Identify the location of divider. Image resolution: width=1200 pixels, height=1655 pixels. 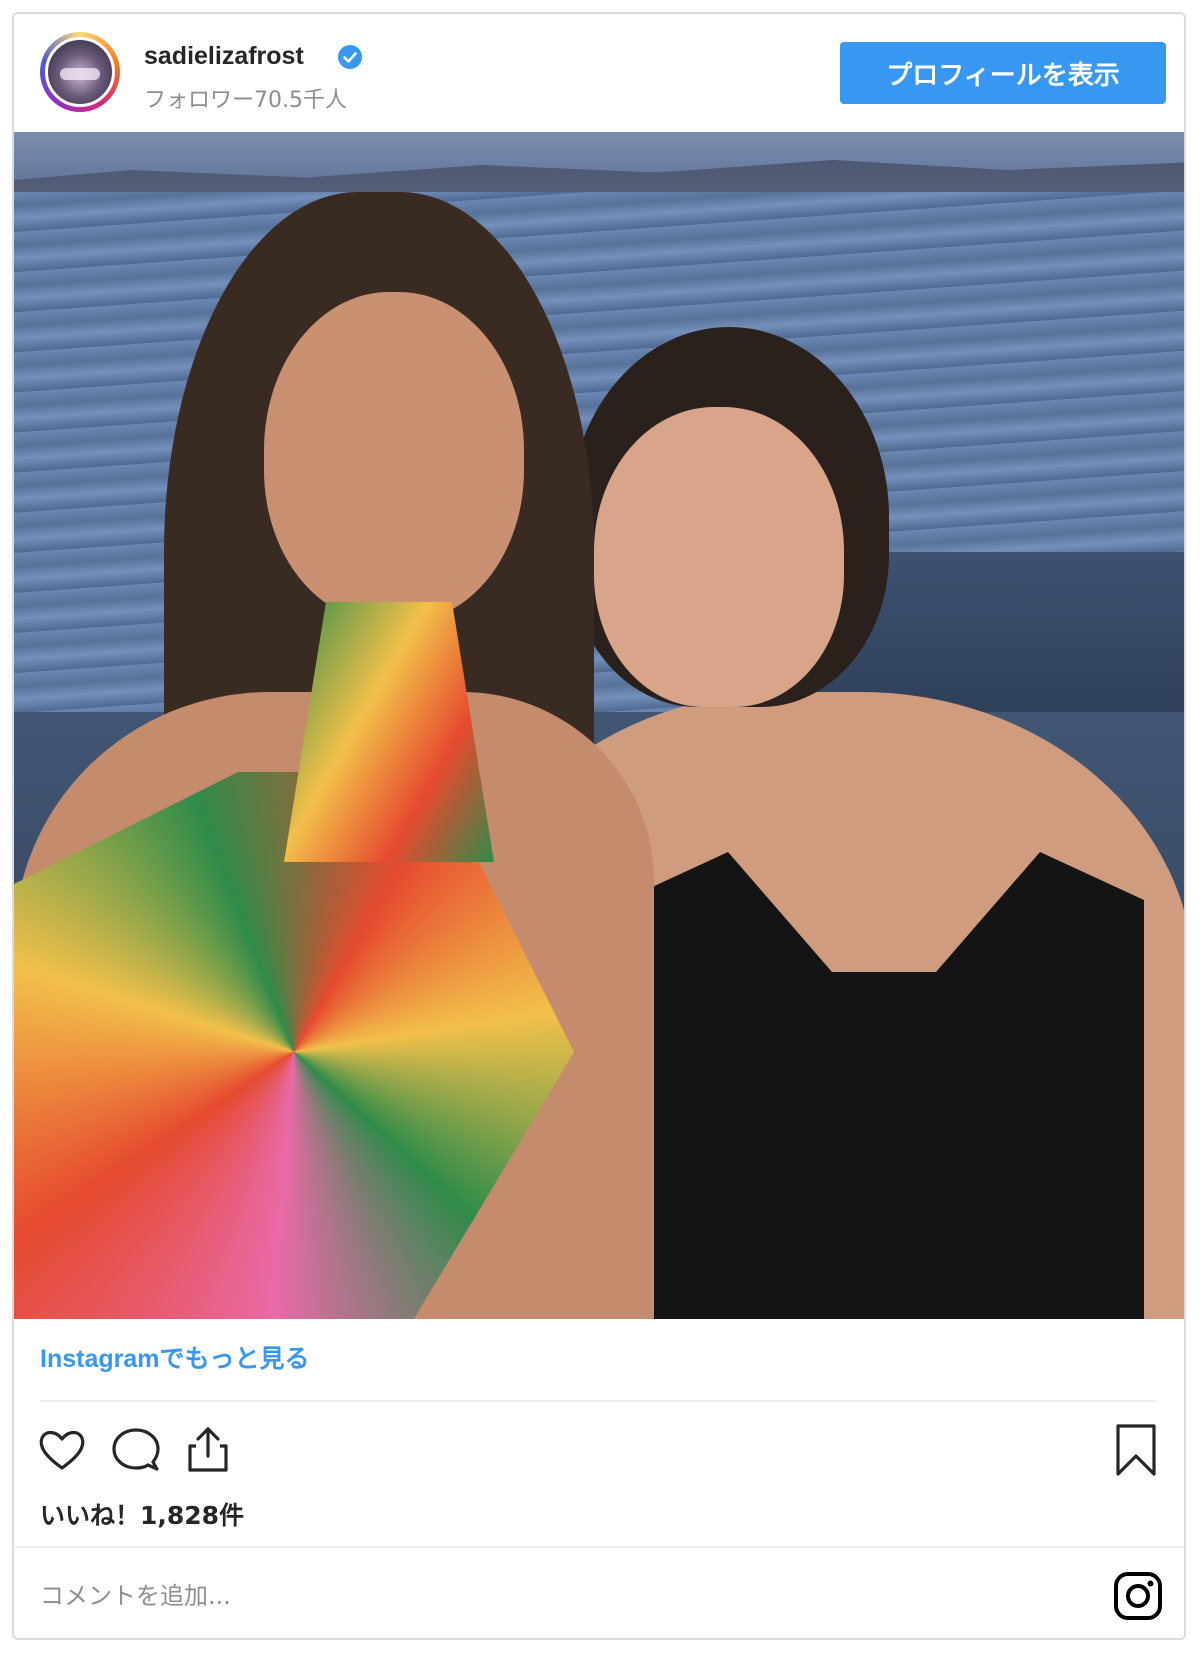
(598, 1401).